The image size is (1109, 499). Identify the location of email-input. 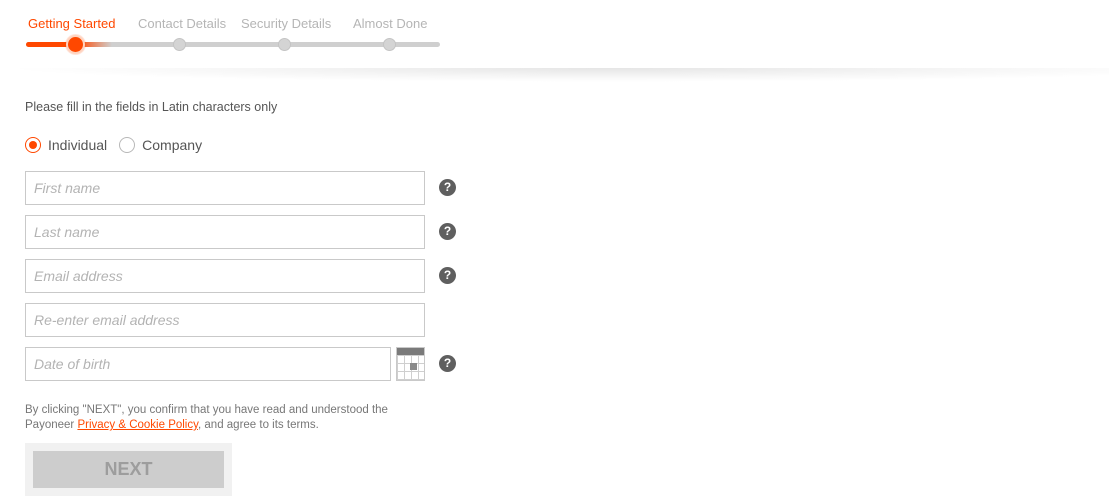
(225, 276).